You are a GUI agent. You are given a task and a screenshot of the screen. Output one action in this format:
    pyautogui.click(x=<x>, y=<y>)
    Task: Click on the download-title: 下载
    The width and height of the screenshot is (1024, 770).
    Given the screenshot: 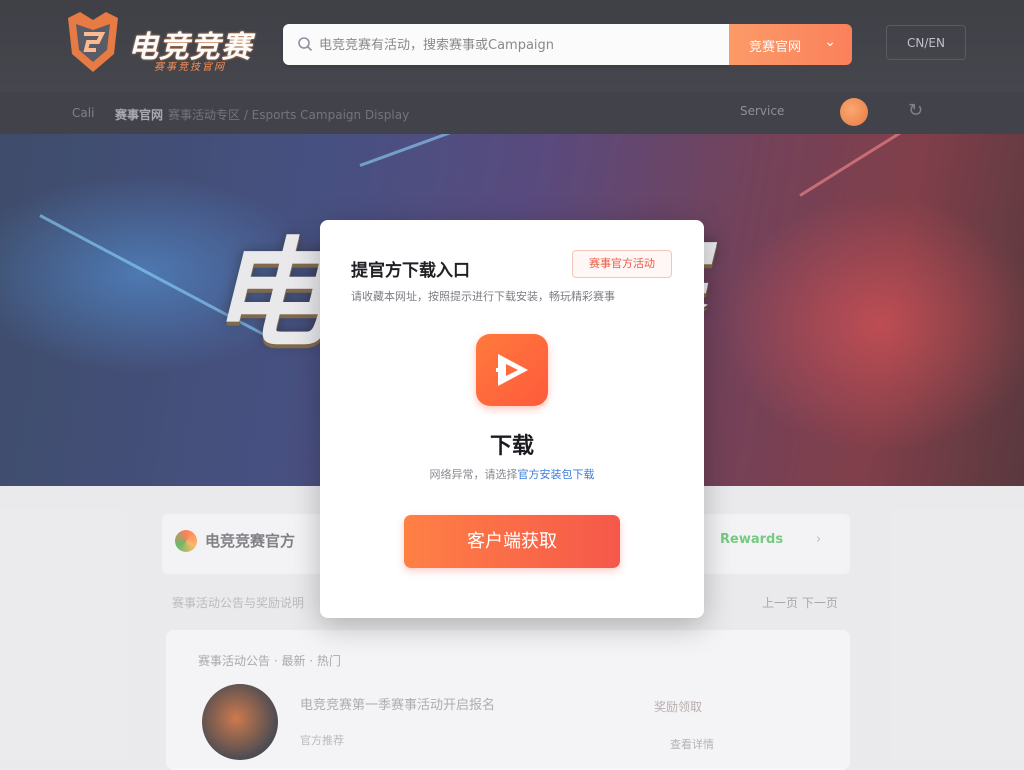 What is the action you would take?
    pyautogui.click(x=511, y=446)
    